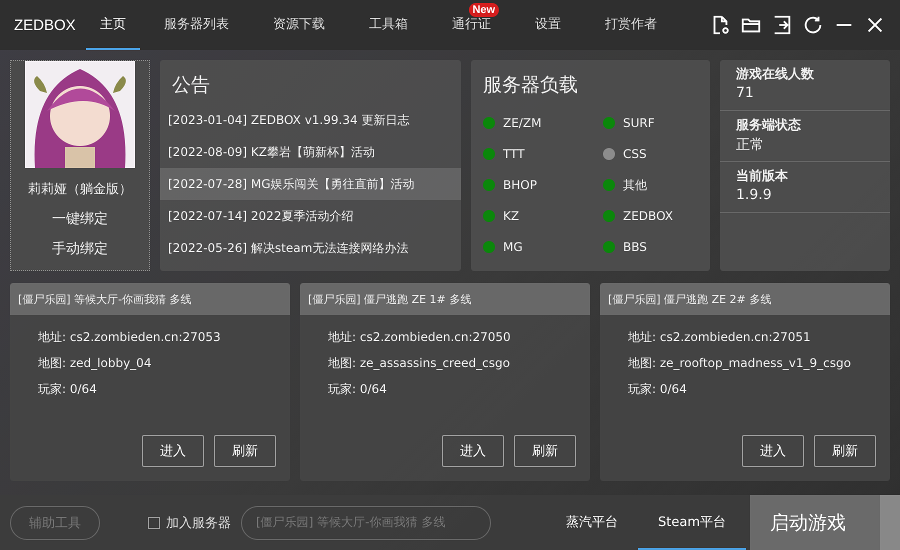 The width and height of the screenshot is (900, 550). What do you see at coordinates (310, 248) in the screenshot?
I see `notice-item: [2022-05-26] 解决steam无法连接网络办法` at bounding box center [310, 248].